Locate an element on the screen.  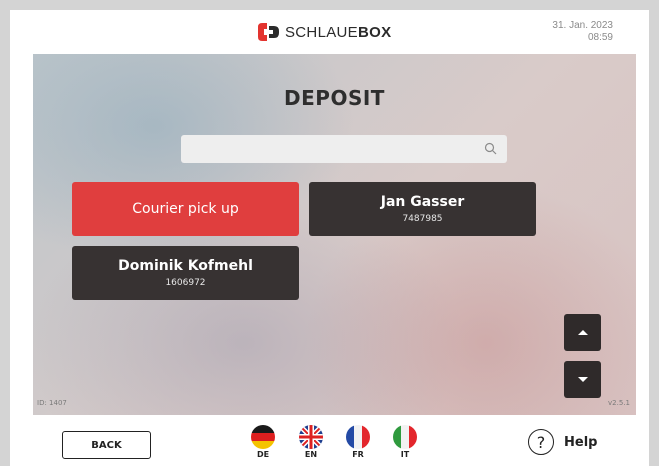
search-icon is located at coordinates (490, 148).